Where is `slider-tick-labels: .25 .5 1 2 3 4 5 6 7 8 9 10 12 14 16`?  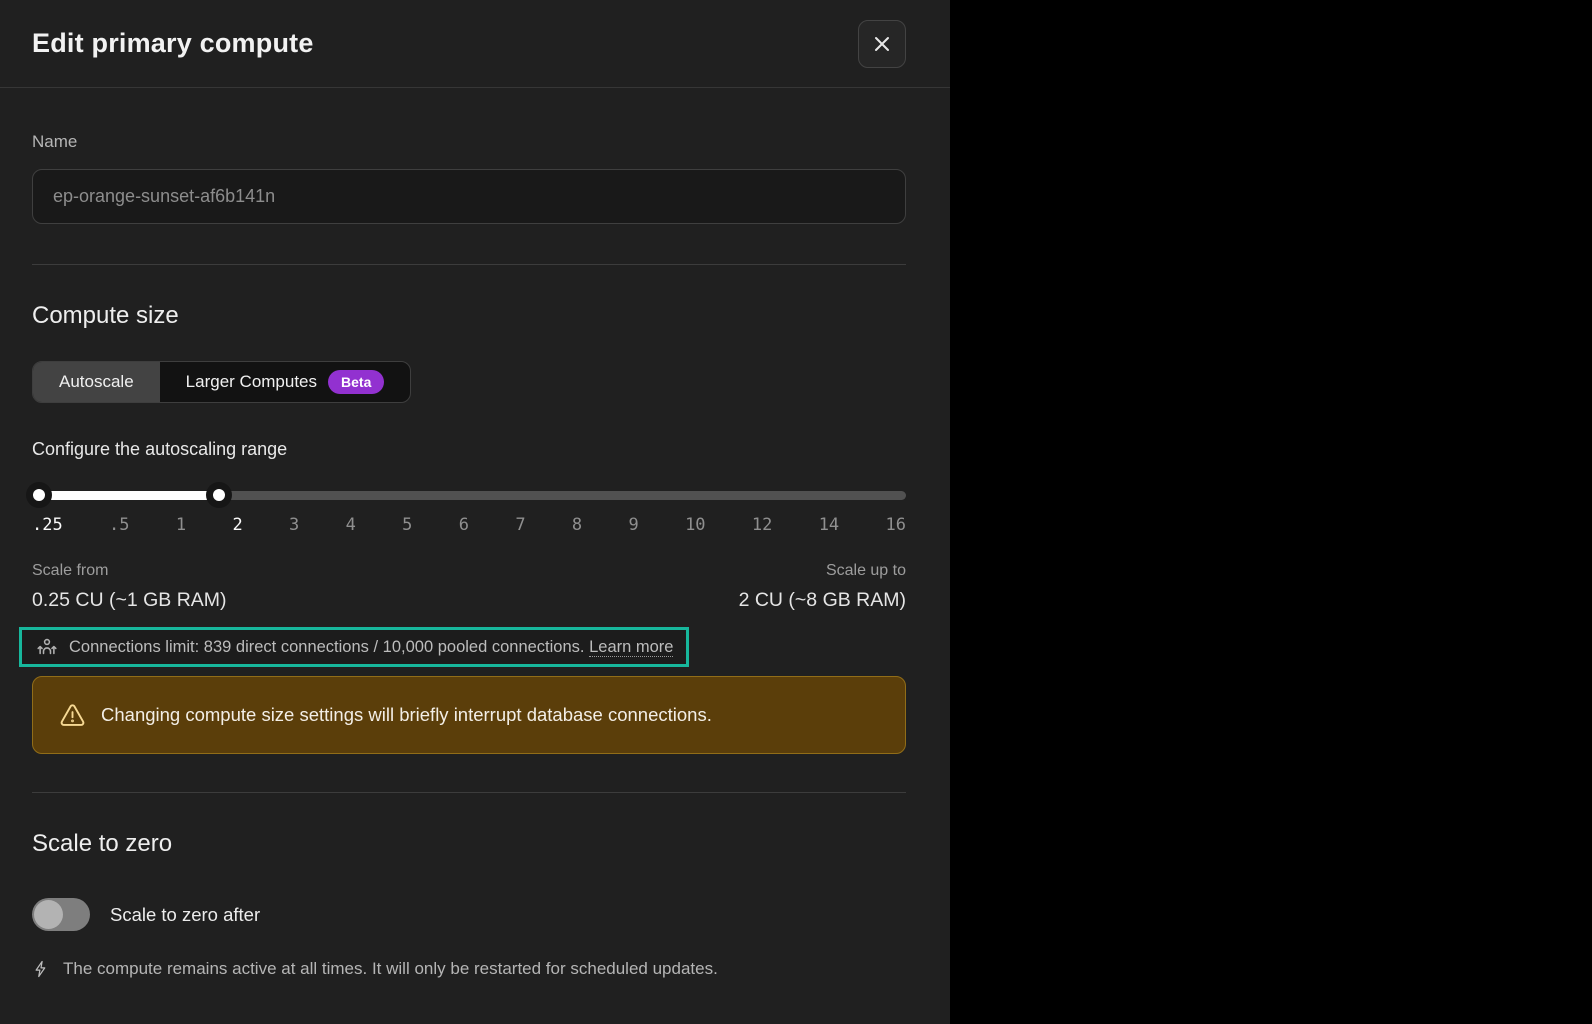
slider-tick-labels: .25 .5 1 2 3 4 5 6 7 8 9 10 12 14 16 is located at coordinates (469, 525).